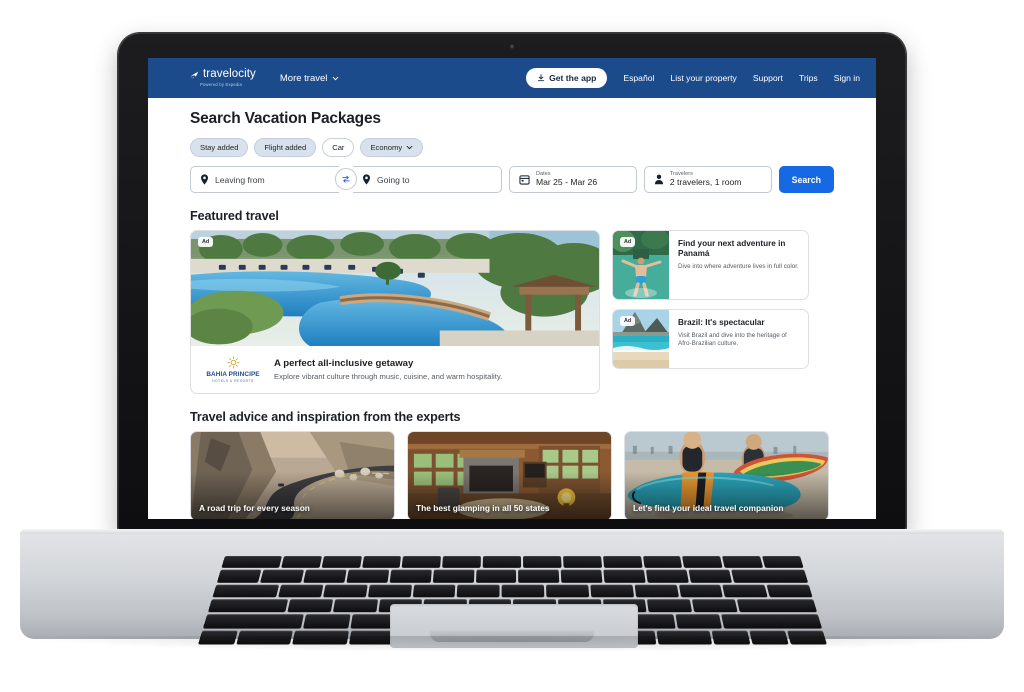 The width and height of the screenshot is (1024, 692). I want to click on laptop-drop-shadow, so click(512, 644).